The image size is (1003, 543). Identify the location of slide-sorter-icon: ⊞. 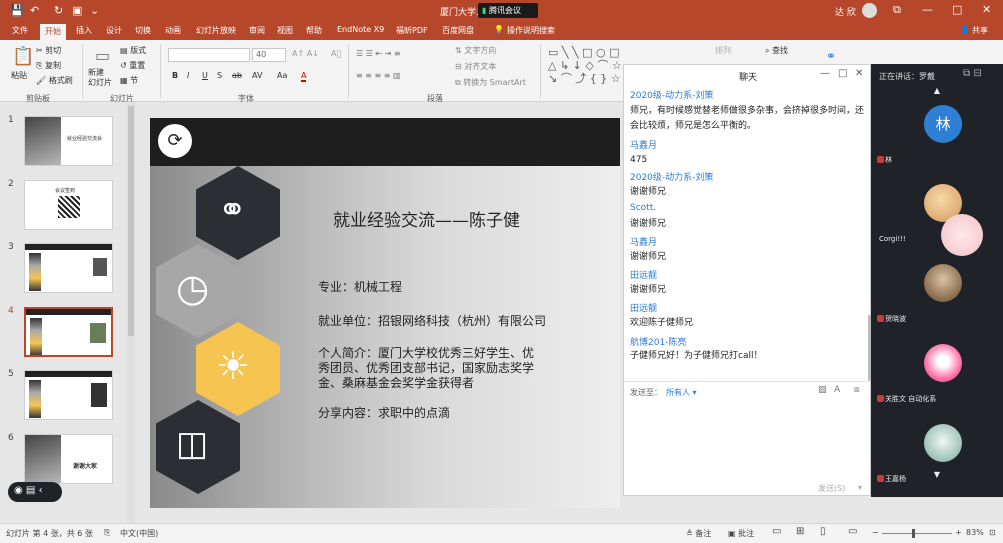
(800, 531).